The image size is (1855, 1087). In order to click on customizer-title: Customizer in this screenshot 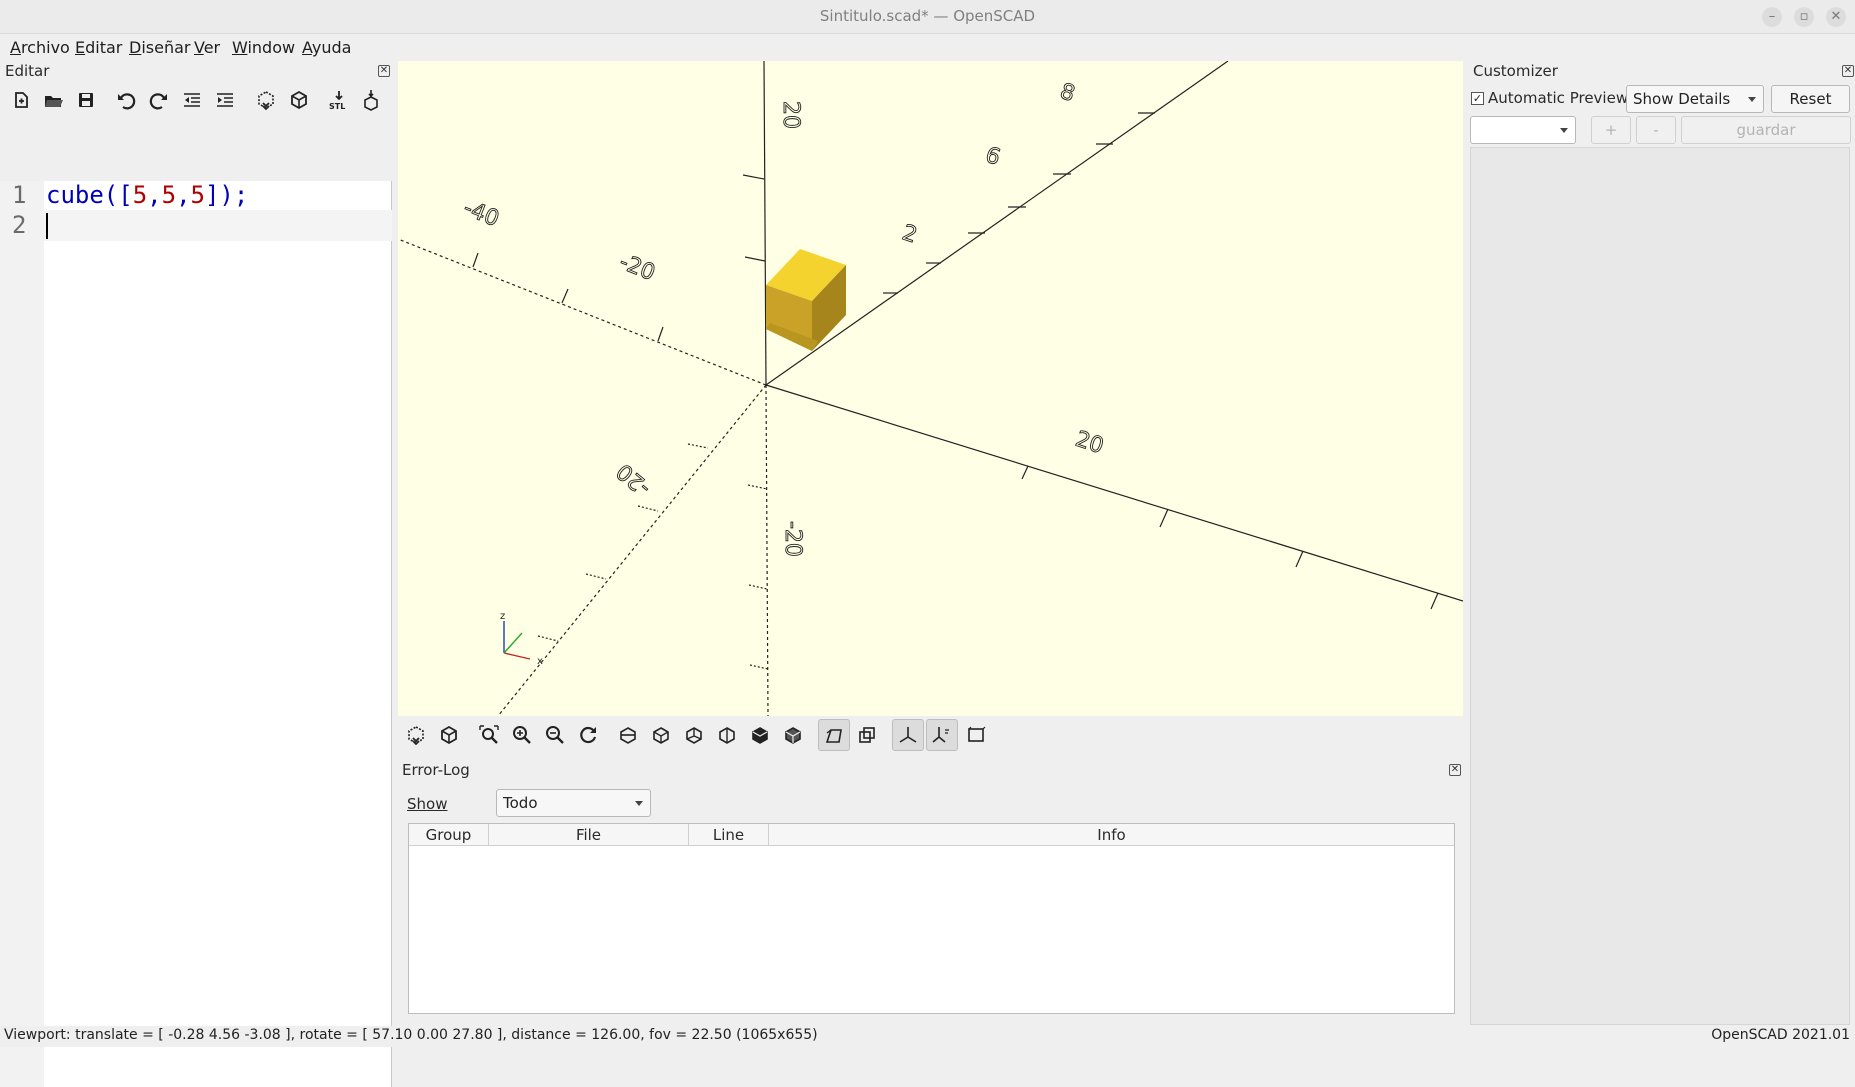, I will do `click(1515, 71)`.